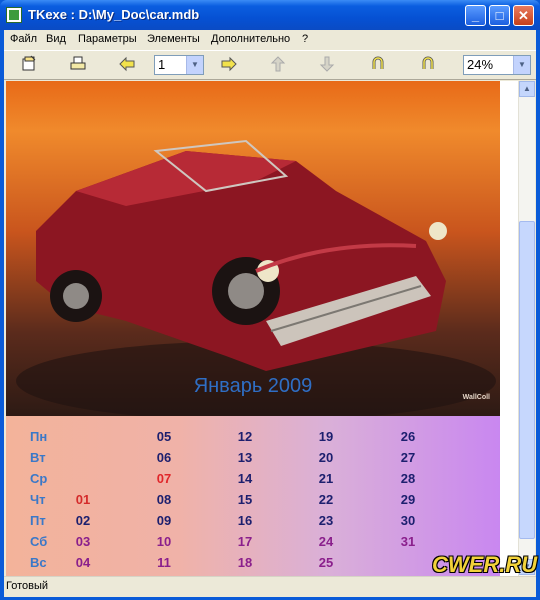 This screenshot has width=540, height=600. I want to click on print-icon, so click(78, 65).